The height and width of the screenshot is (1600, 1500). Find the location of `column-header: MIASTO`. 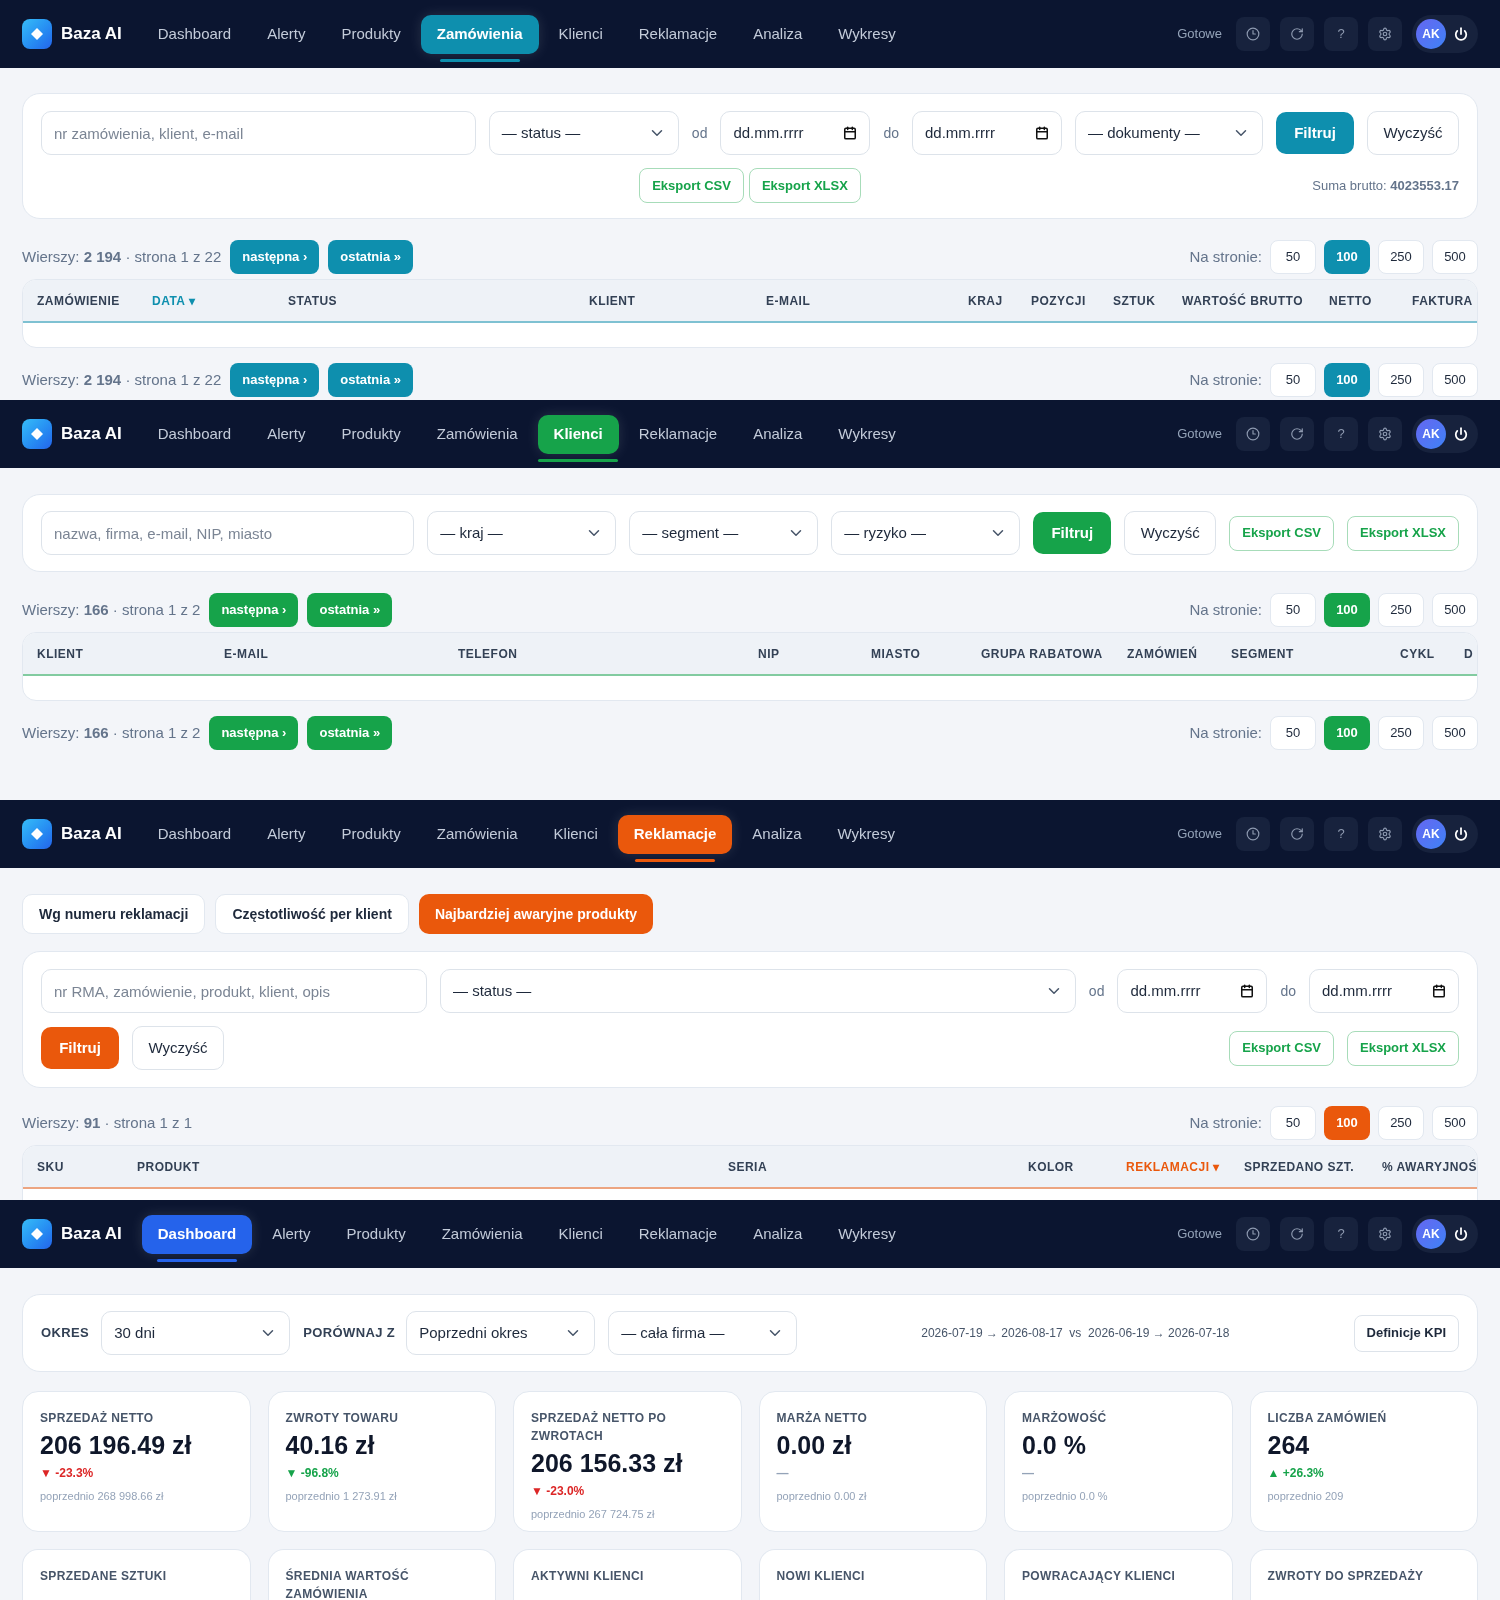

column-header: MIASTO is located at coordinates (926, 653).